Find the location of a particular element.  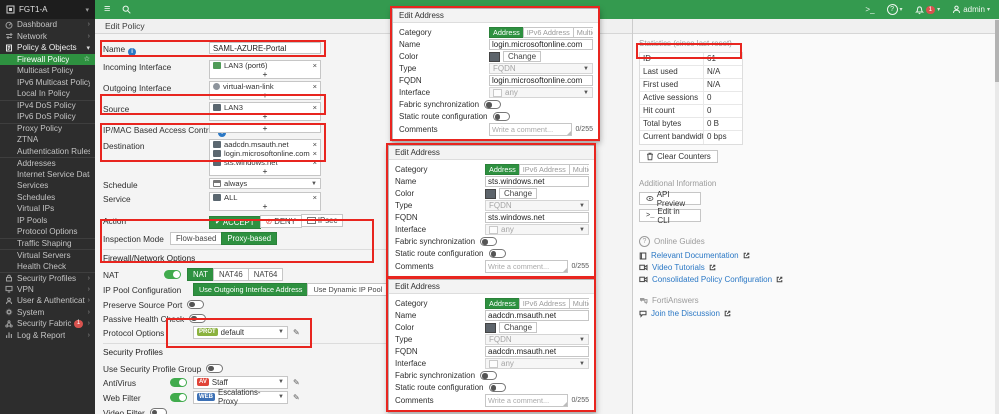

join-the-discussion-link: Join the Discussion is located at coordinates (817, 313).